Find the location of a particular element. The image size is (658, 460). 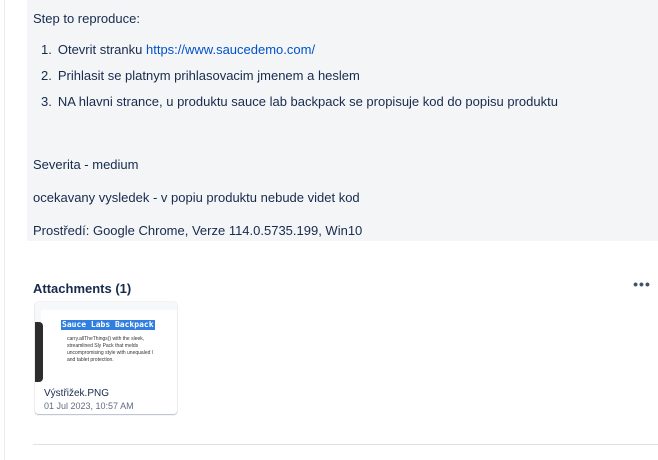

step-text: Otevrit stranku is located at coordinates (101, 49).